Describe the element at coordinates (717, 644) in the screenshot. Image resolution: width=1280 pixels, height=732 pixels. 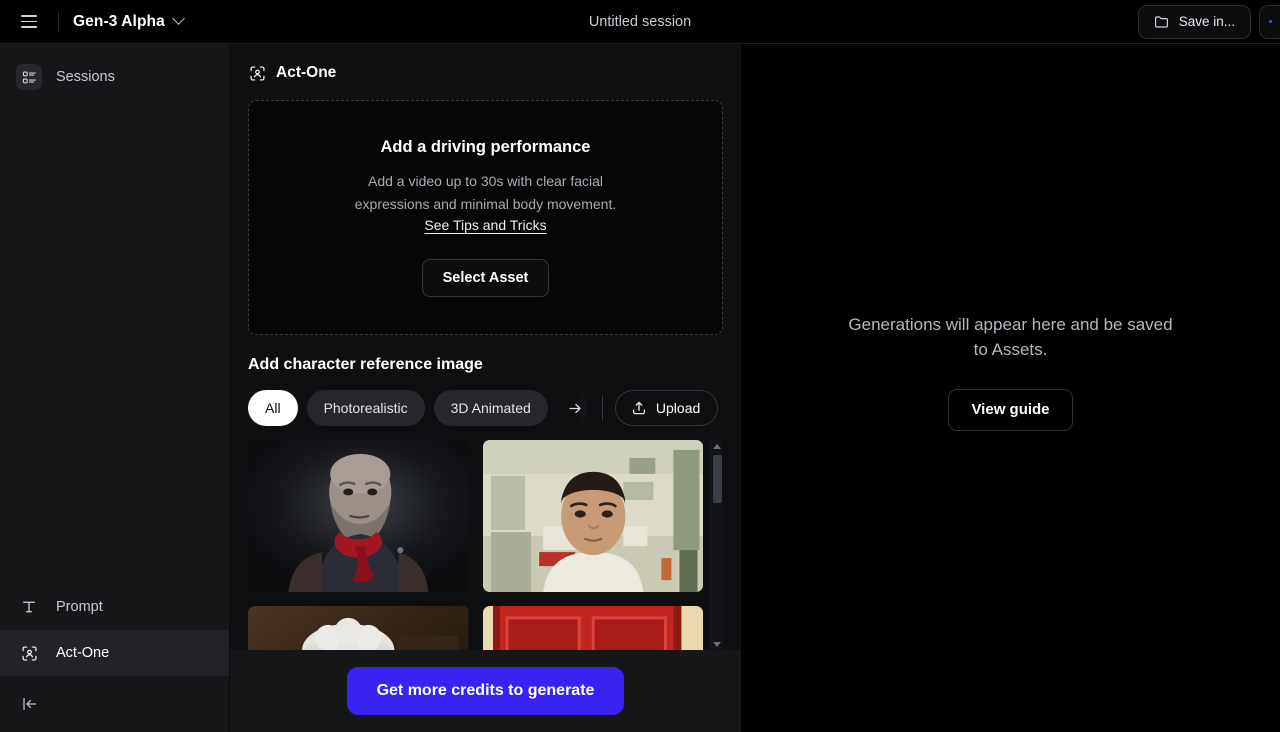
I see `triangle-down-icon` at that location.